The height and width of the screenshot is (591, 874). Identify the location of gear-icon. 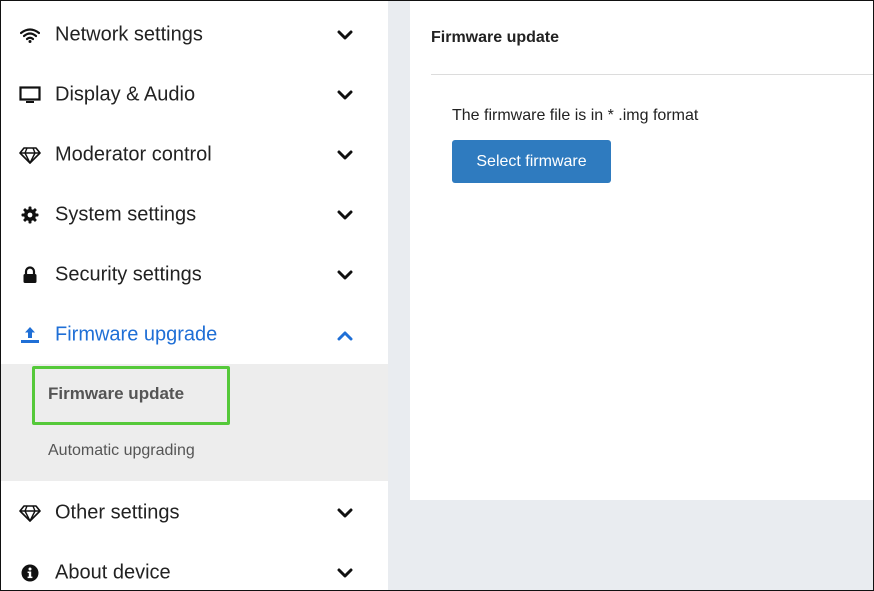
(30, 215).